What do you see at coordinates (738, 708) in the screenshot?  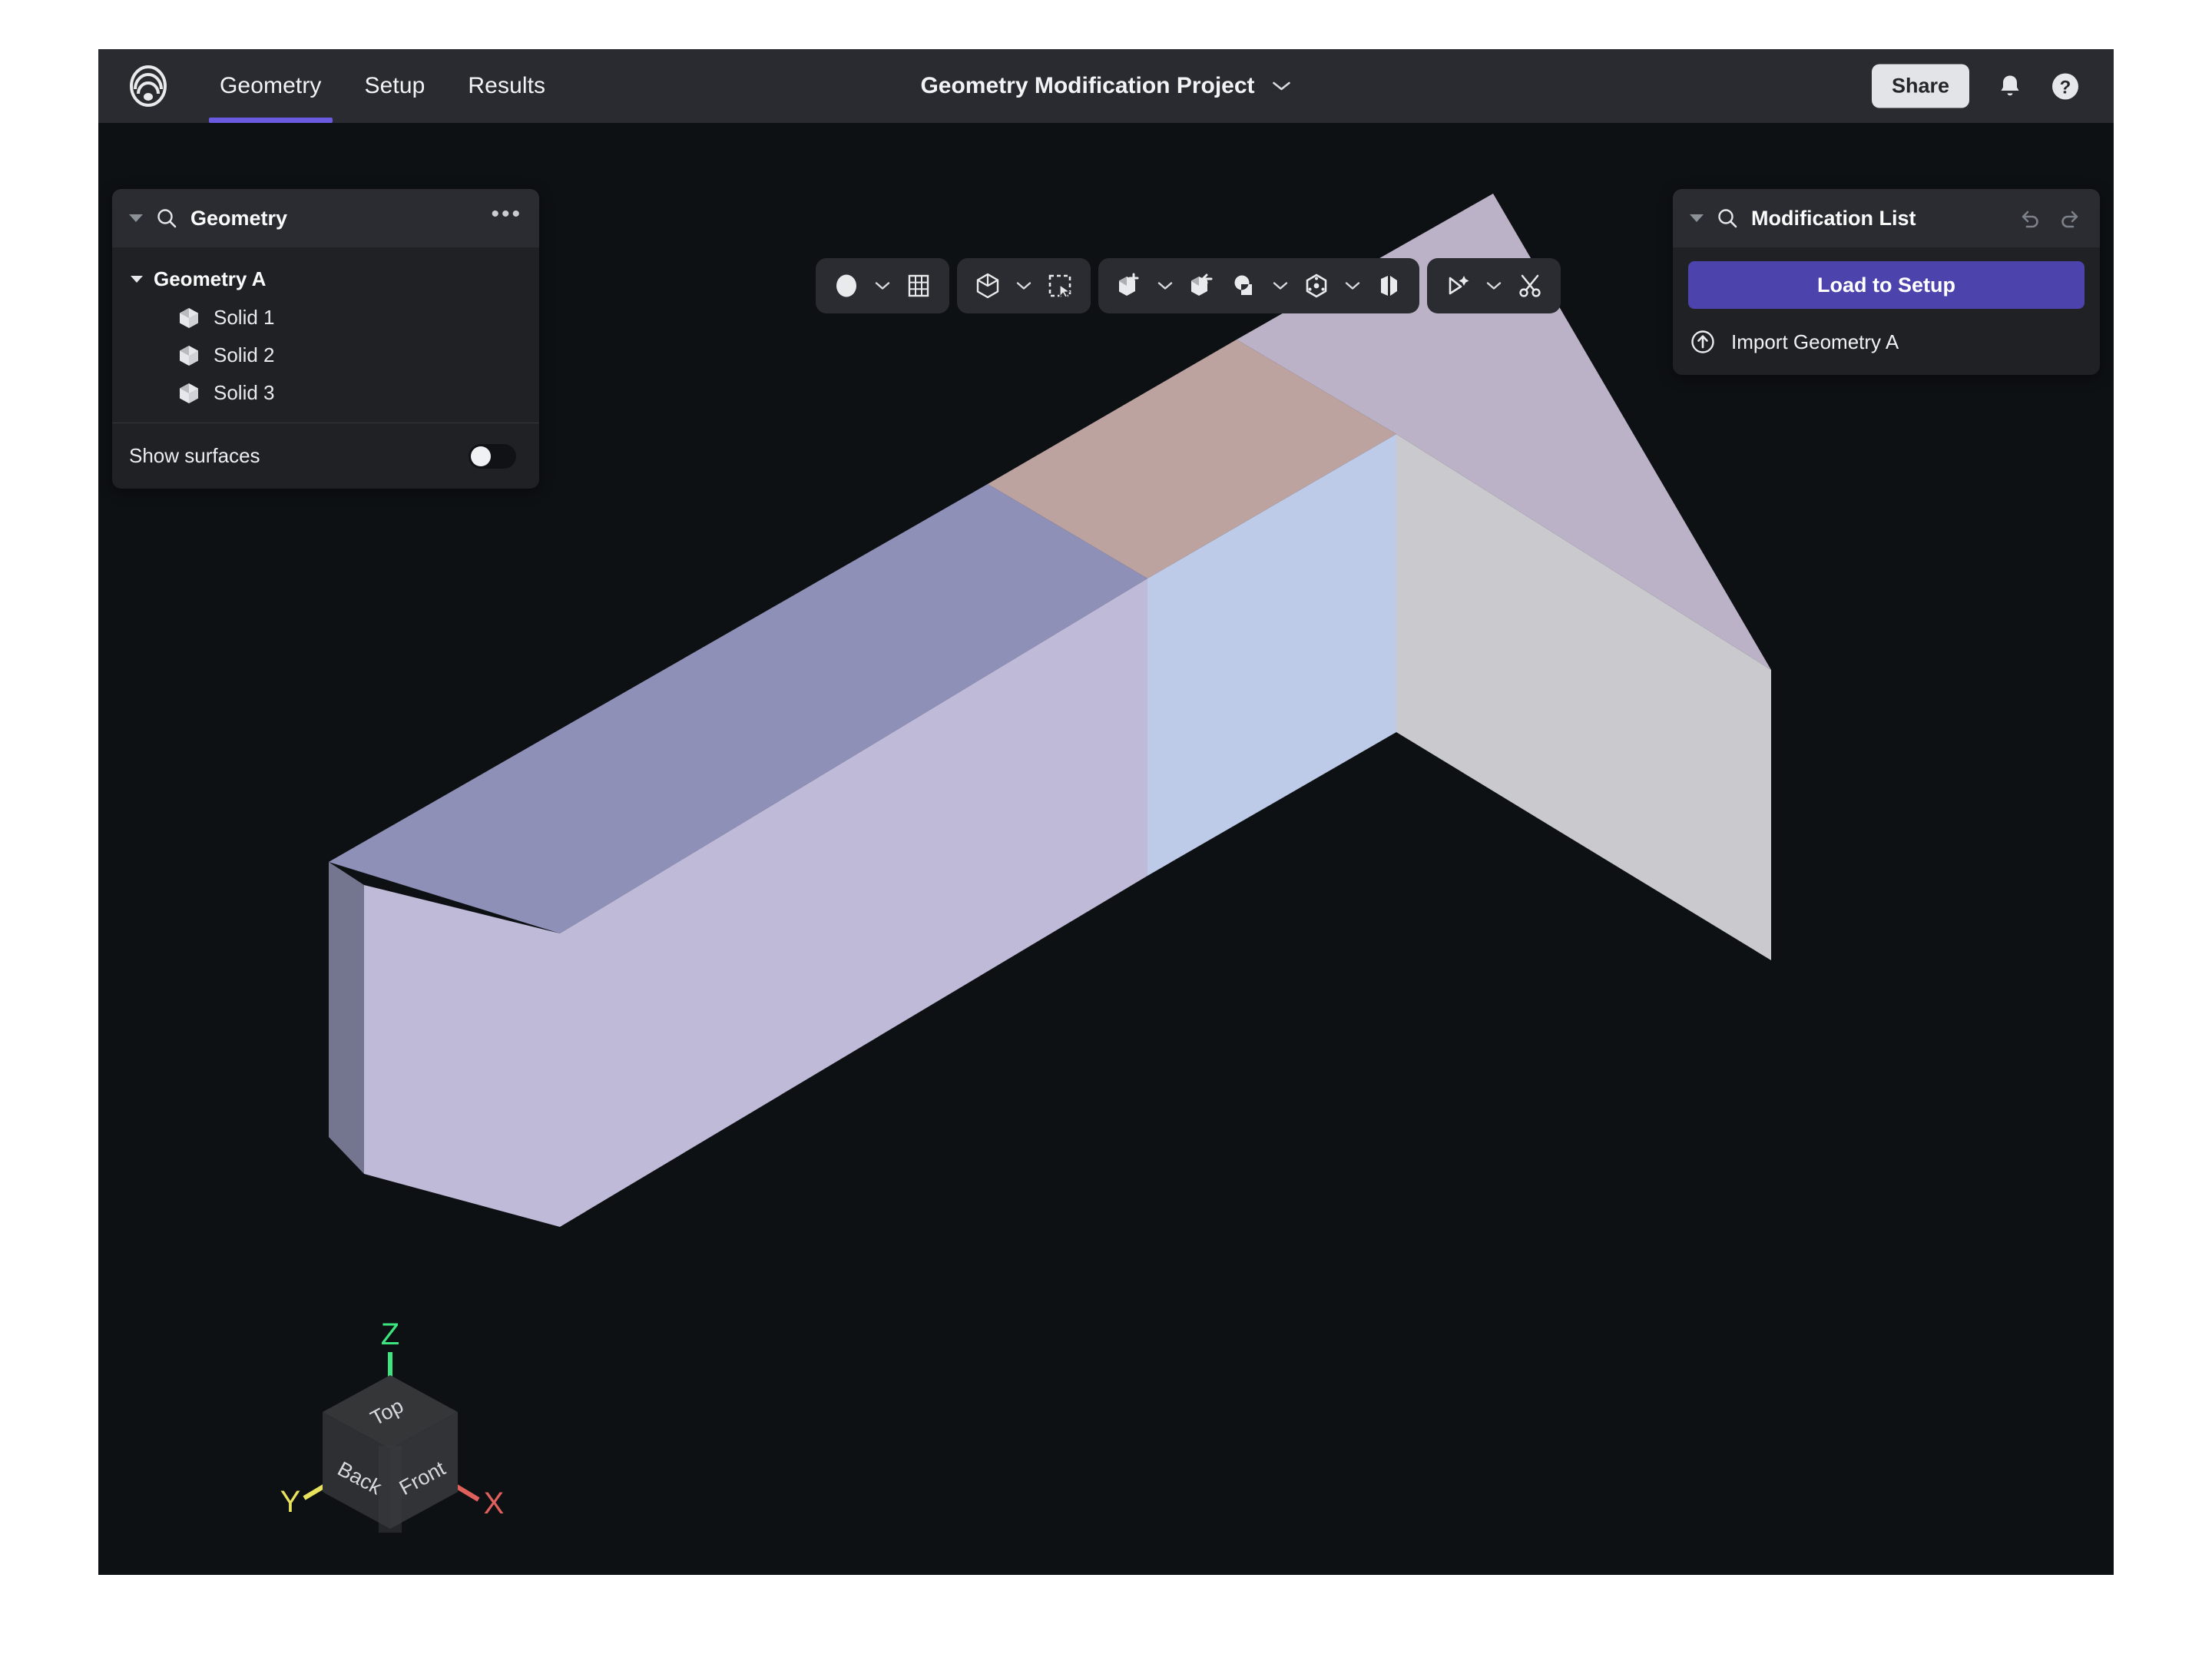 I see `solid1-top-face` at bounding box center [738, 708].